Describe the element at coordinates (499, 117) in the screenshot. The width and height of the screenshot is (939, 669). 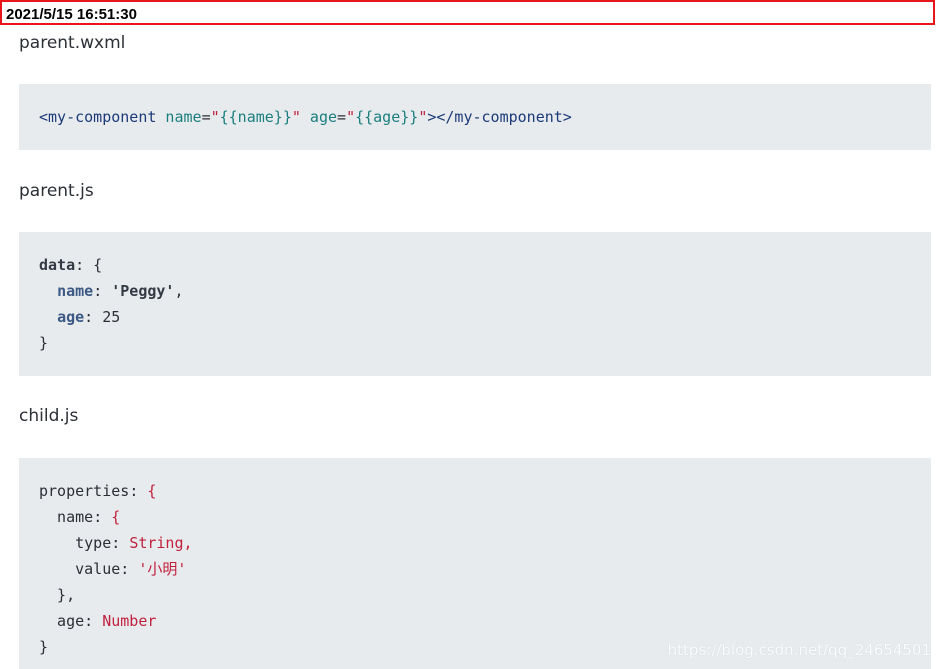
I see `code-token: ></my-component>` at that location.